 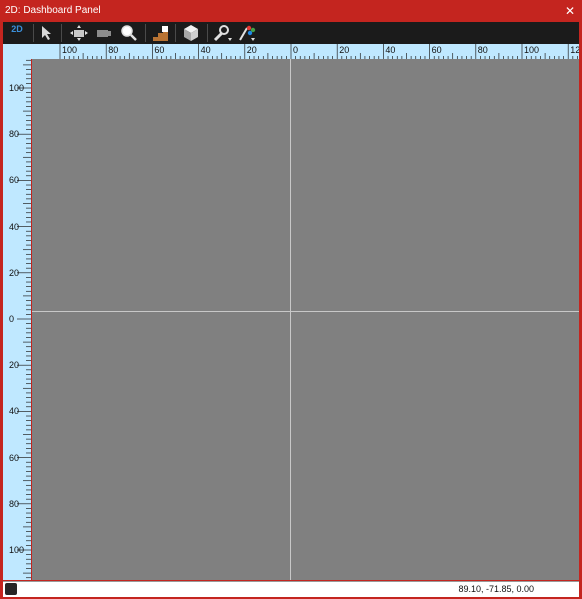 I want to click on y-axis-line, so click(x=290, y=319).